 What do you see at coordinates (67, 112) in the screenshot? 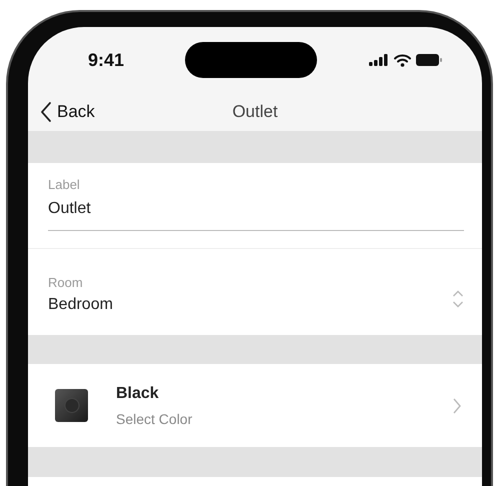
I see `back-button: Back` at bounding box center [67, 112].